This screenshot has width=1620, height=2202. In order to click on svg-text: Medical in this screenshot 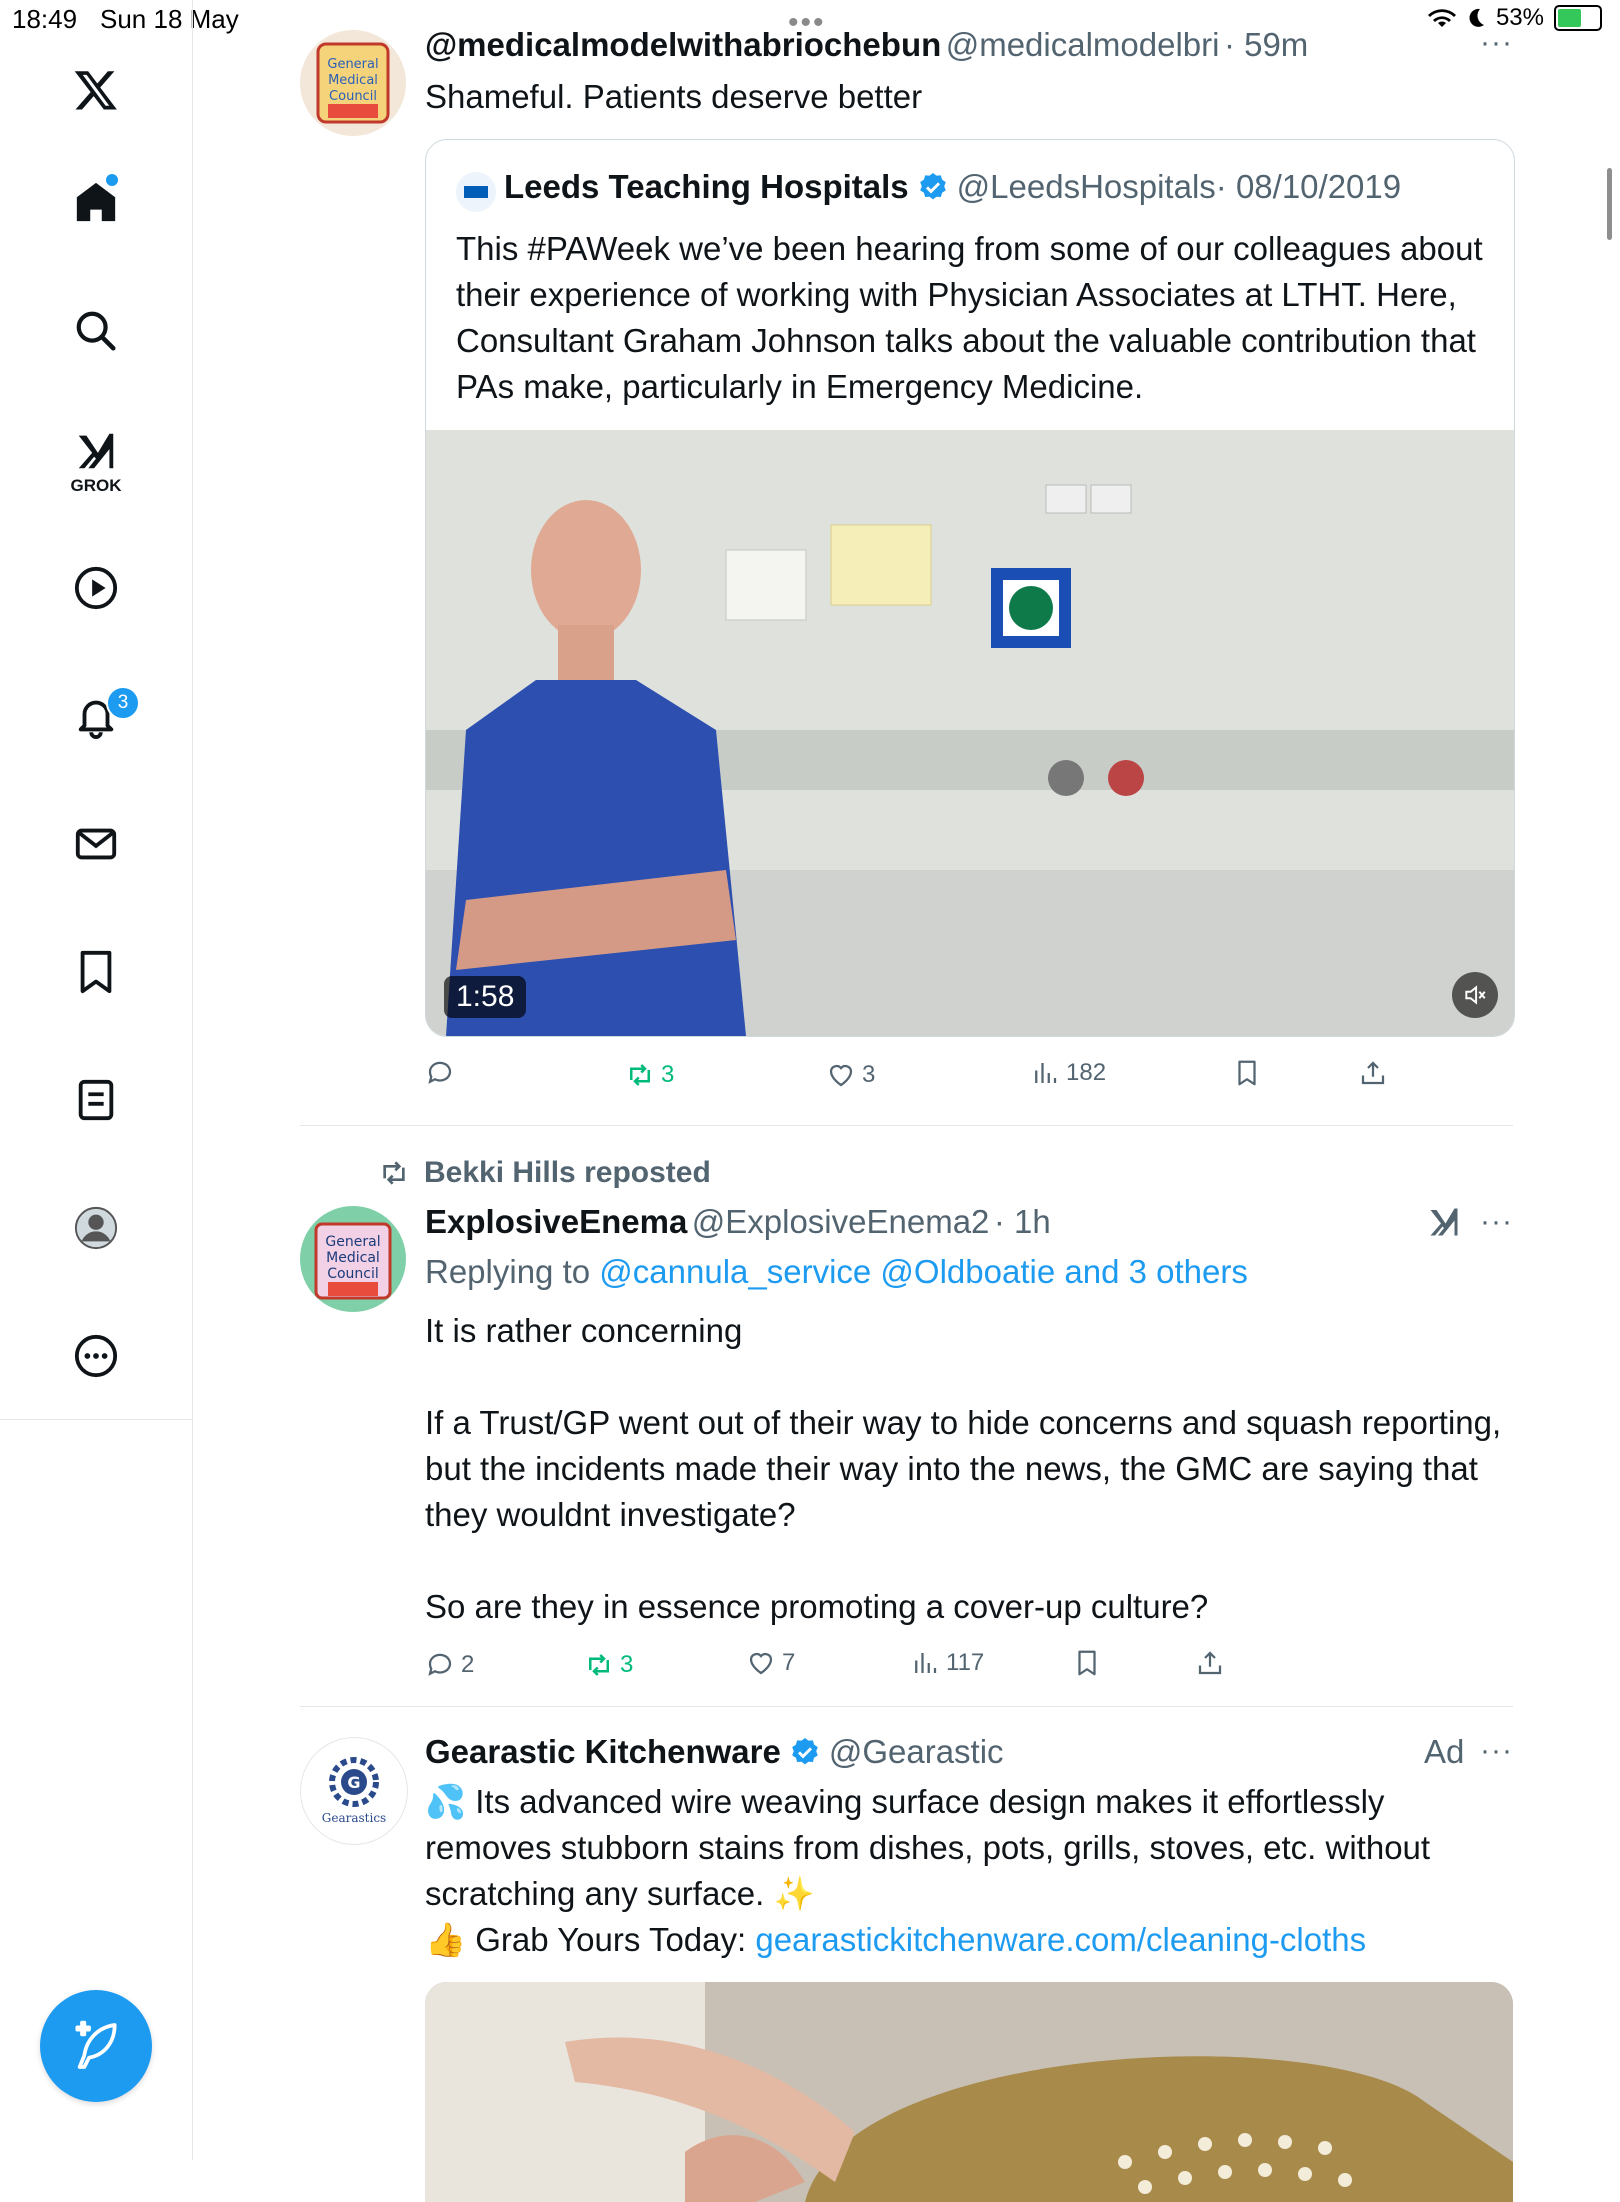, I will do `click(353, 80)`.